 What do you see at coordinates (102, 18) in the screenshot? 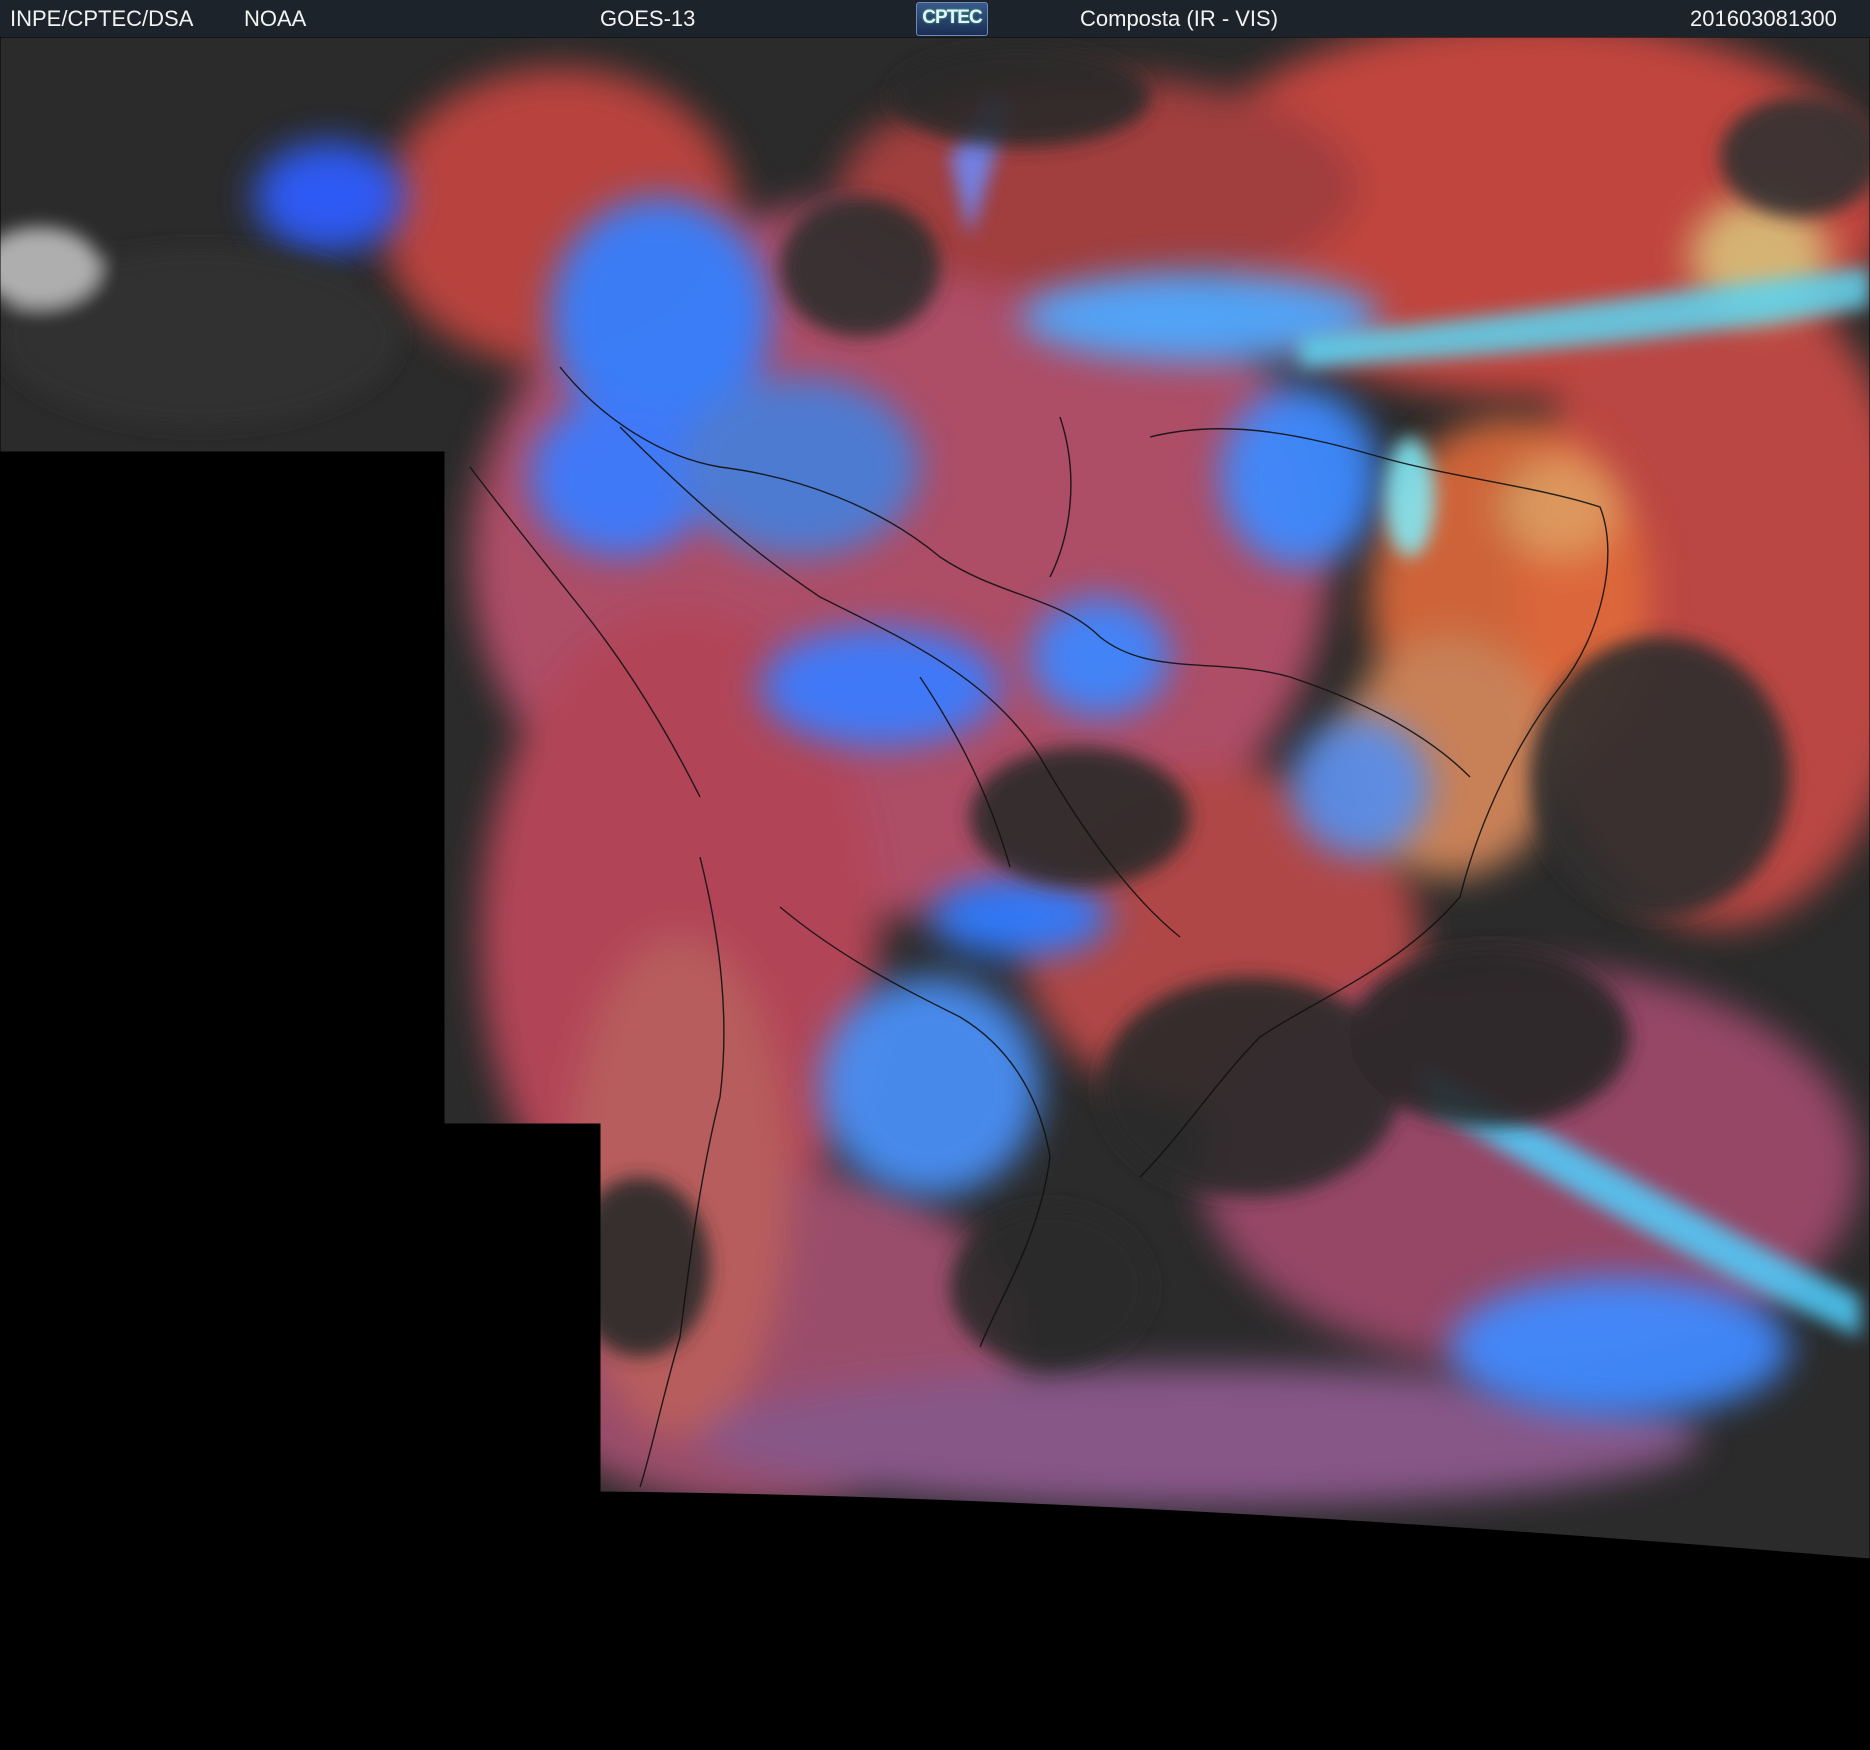
I see `org-label: INPE/CPTEC/DSA` at bounding box center [102, 18].